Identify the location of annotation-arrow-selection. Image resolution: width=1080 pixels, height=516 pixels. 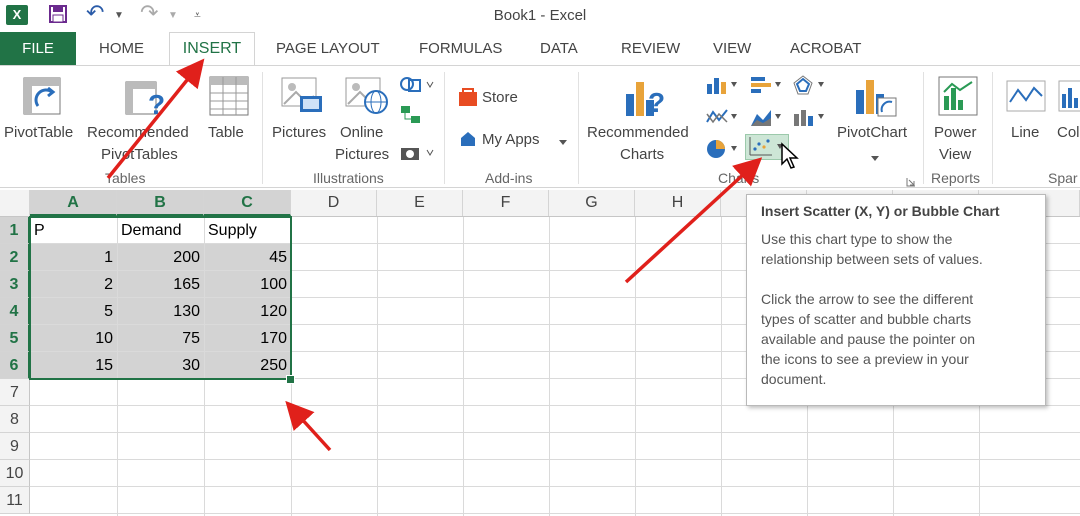
(308, 426).